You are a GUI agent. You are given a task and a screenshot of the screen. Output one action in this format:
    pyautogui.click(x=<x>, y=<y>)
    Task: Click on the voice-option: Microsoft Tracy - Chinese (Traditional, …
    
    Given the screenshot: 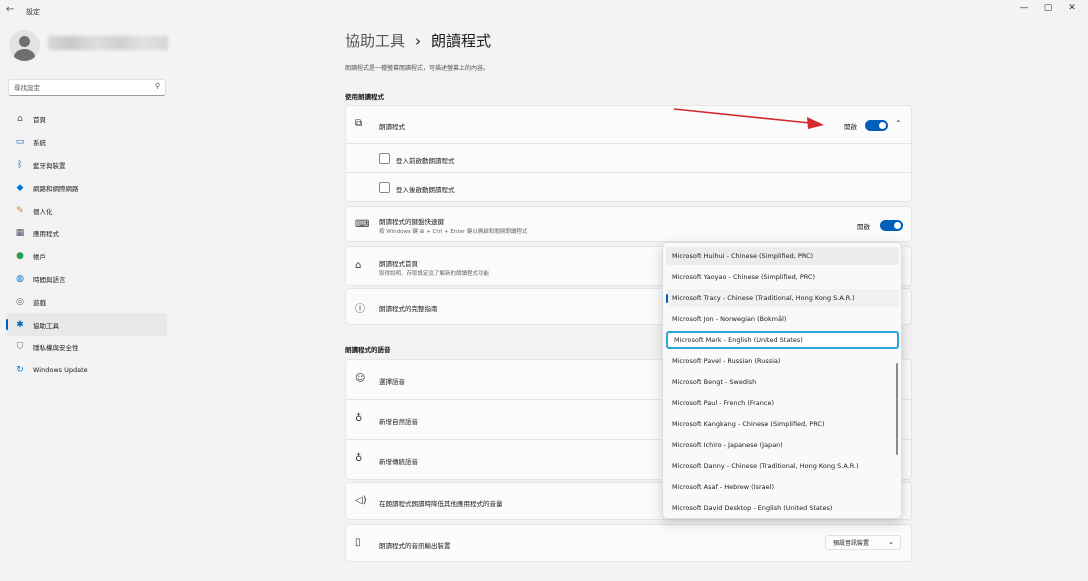 What is the action you would take?
    pyautogui.click(x=782, y=298)
    